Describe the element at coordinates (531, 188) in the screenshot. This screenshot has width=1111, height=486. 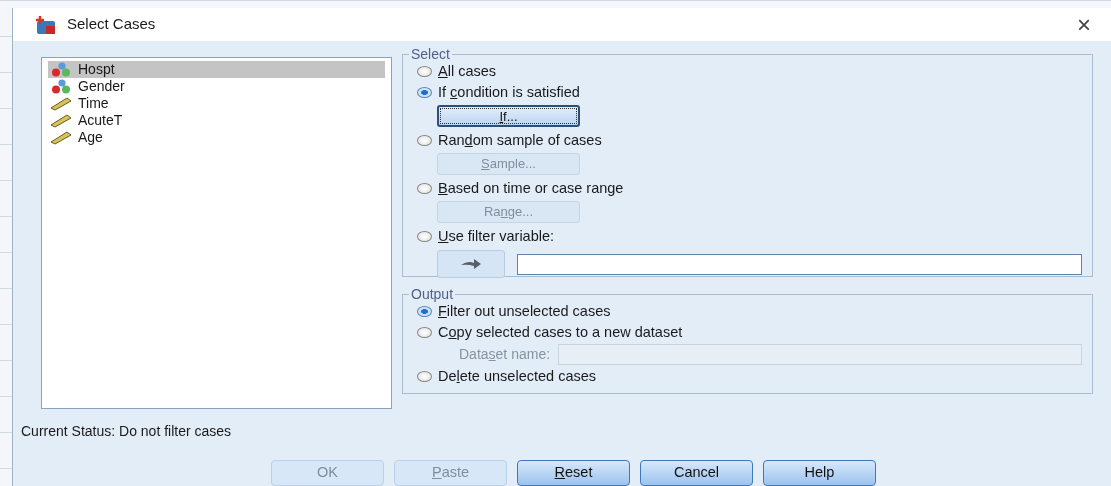
I see `option-label: Based on time or case range` at that location.